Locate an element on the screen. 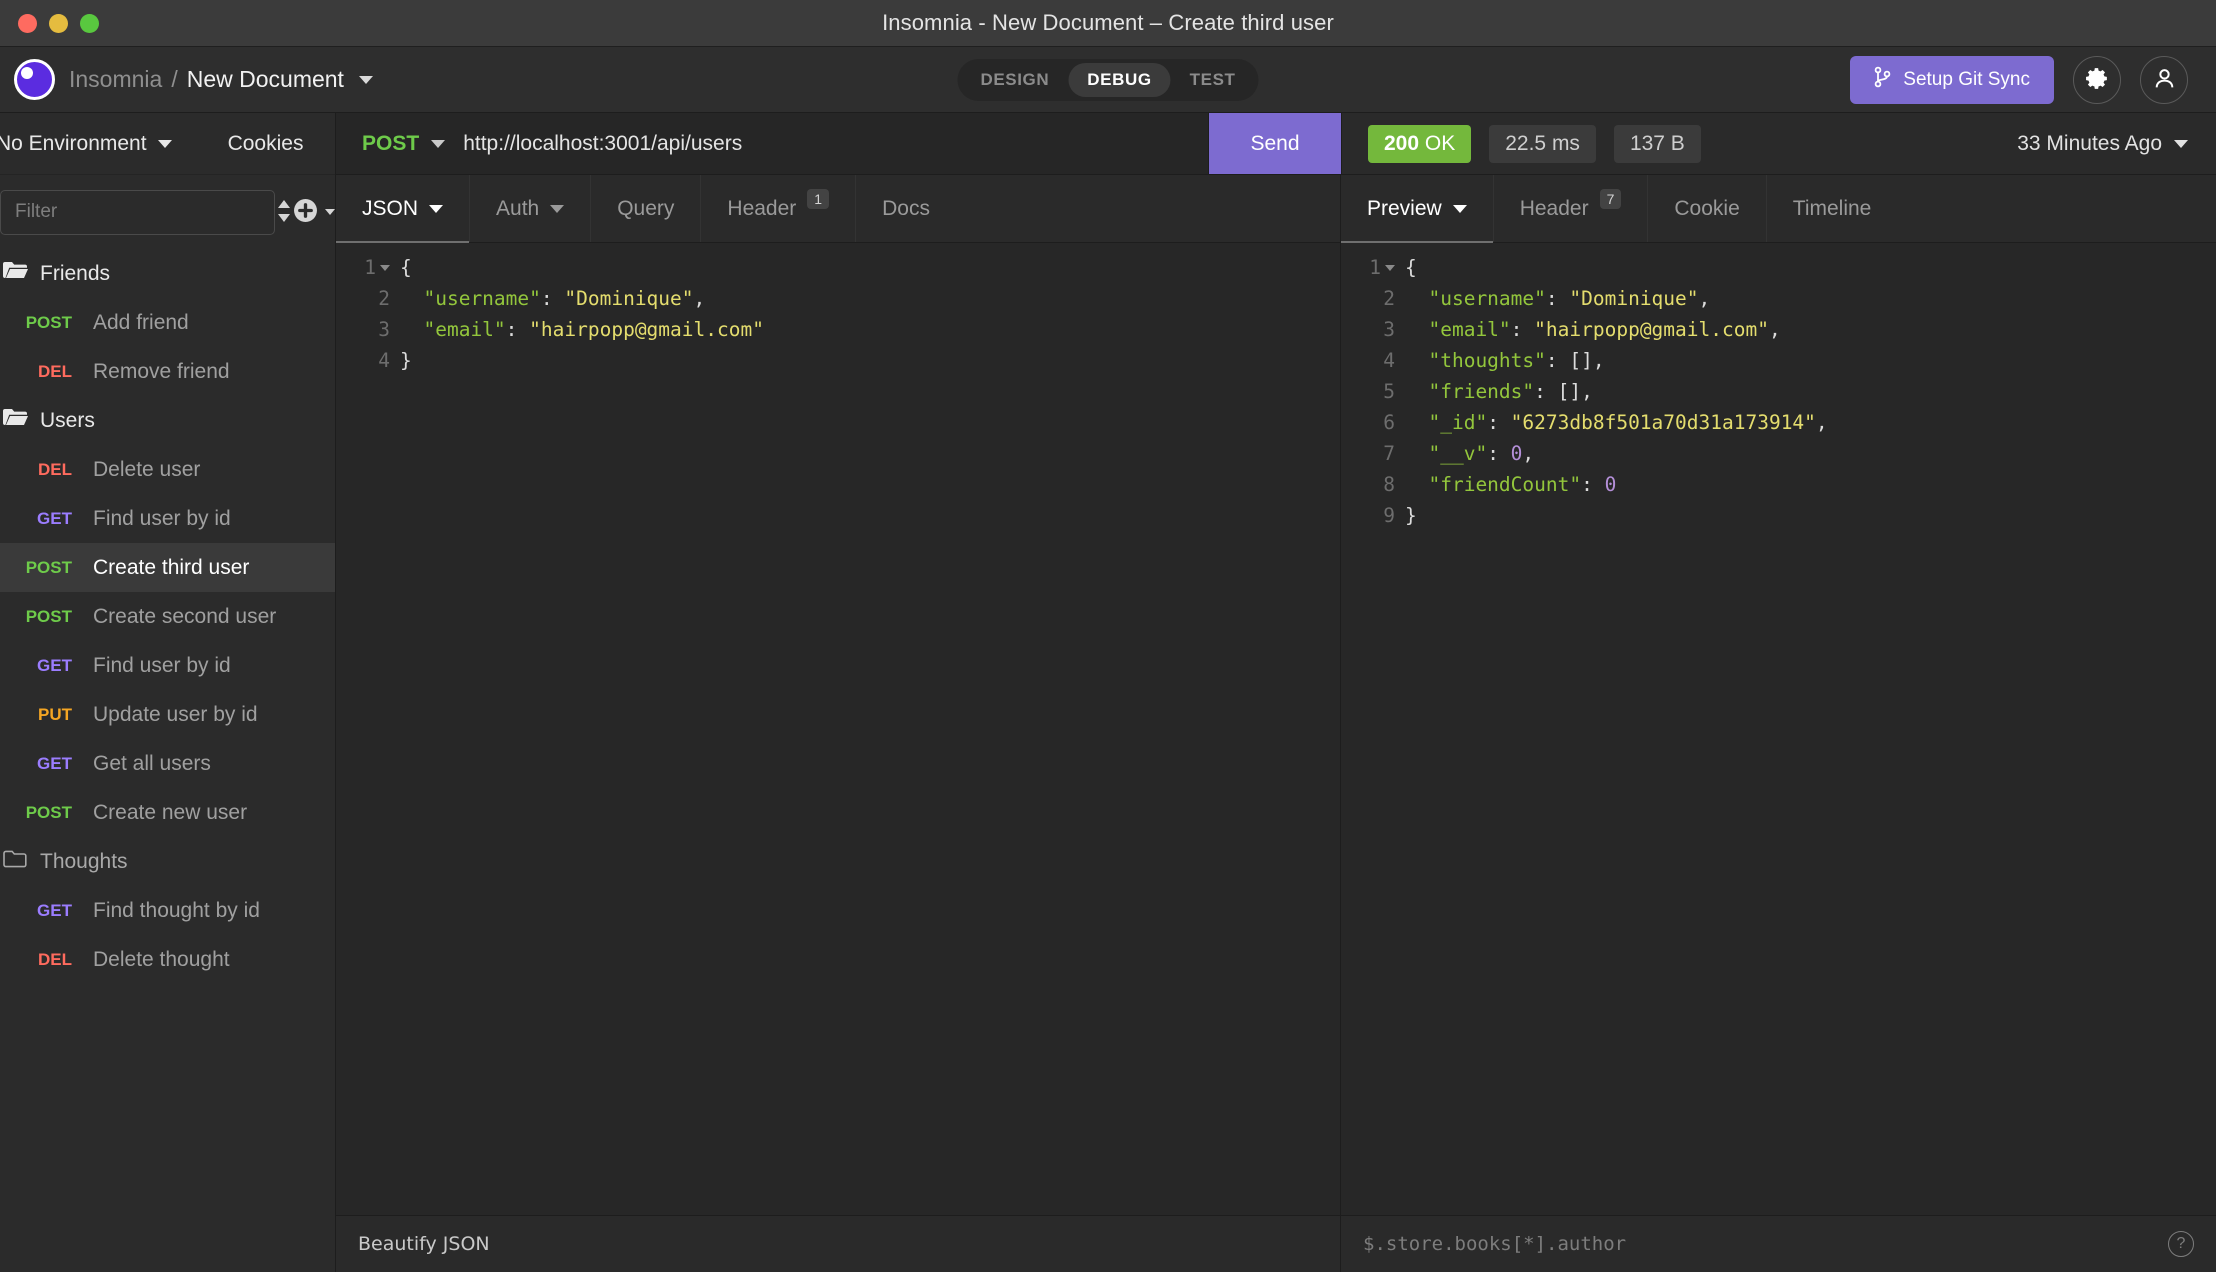  help-icon: ? is located at coordinates (2181, 1244).